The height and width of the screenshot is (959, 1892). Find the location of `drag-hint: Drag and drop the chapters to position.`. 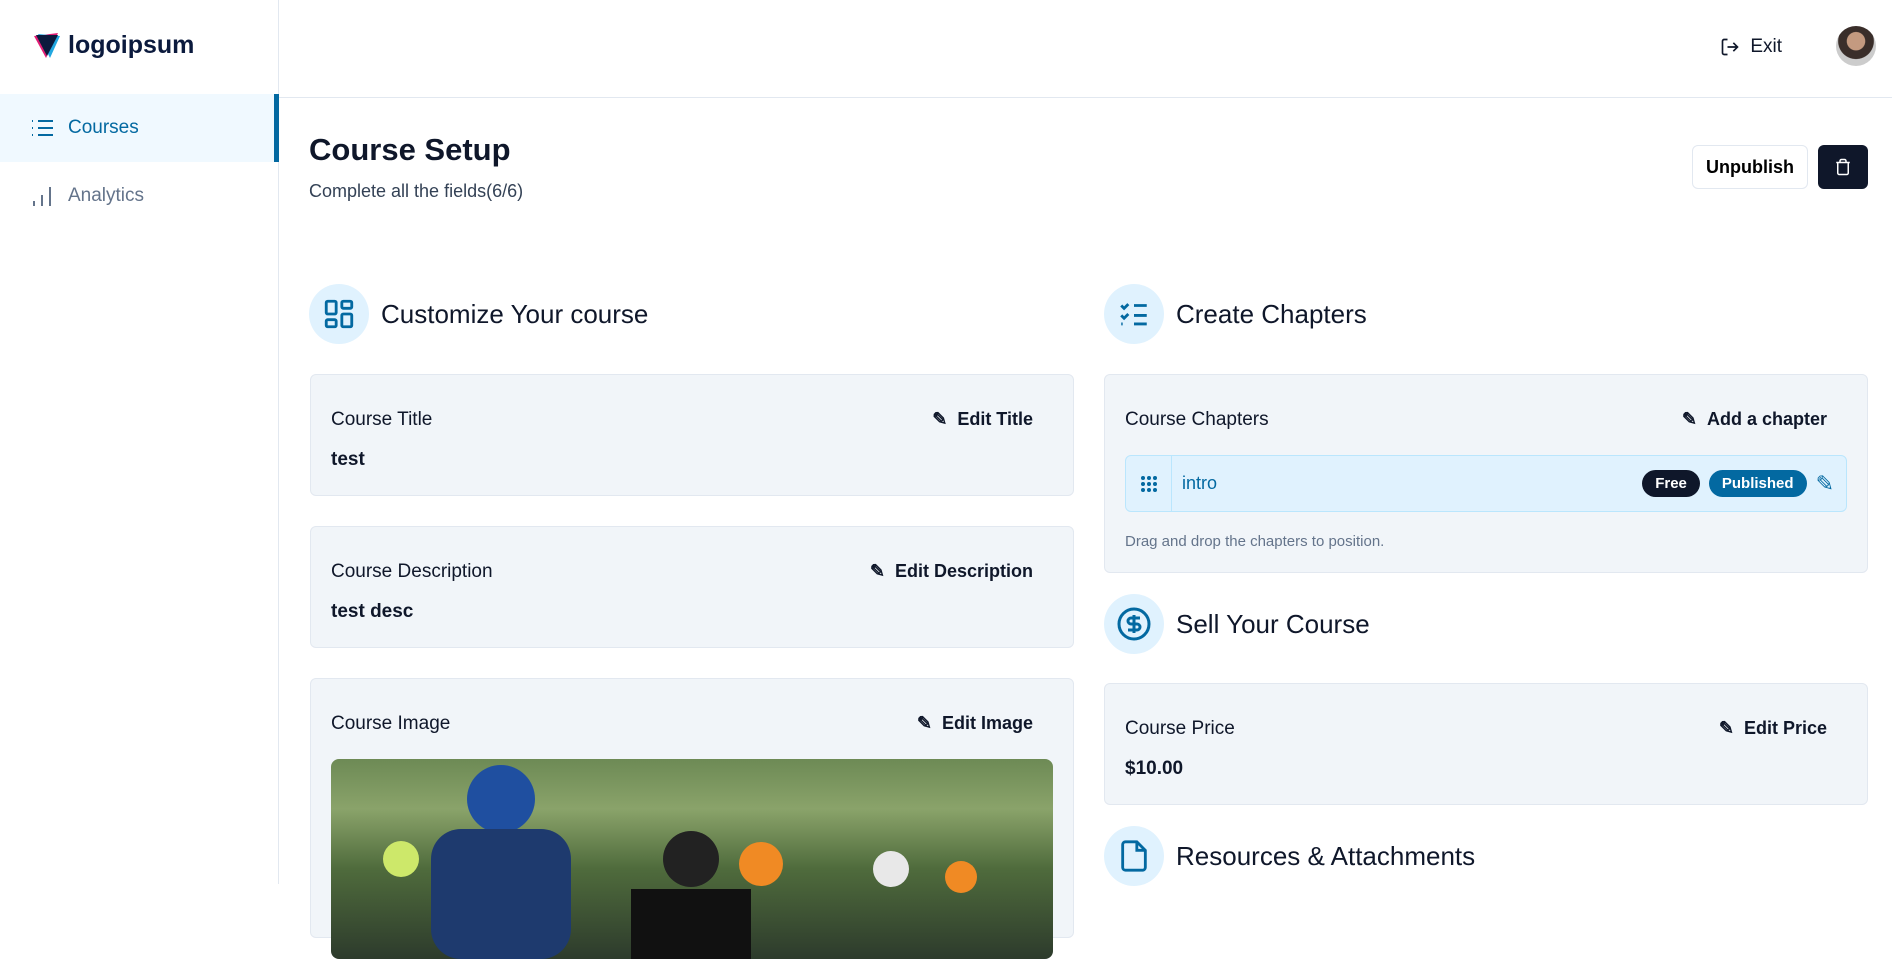

drag-hint: Drag and drop the chapters to position. is located at coordinates (1255, 541).